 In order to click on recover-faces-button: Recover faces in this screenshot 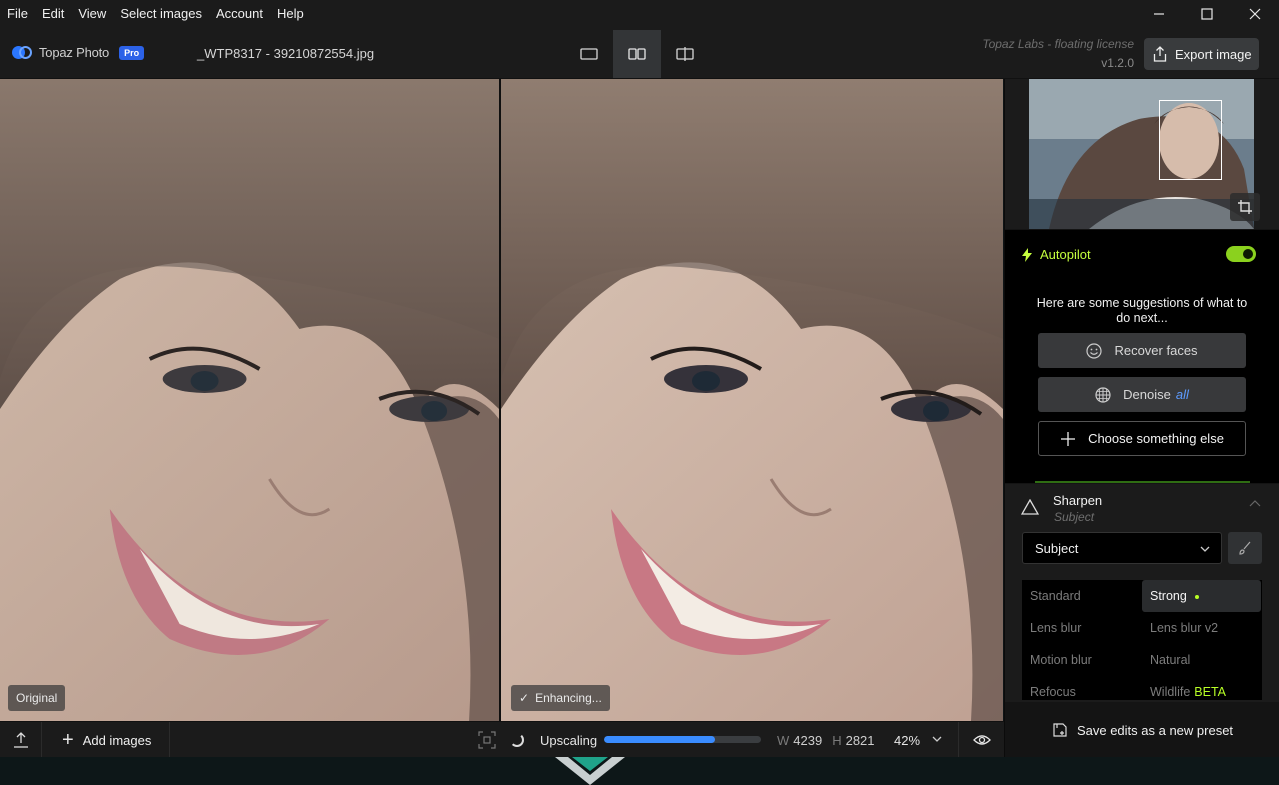, I will do `click(1142, 350)`.